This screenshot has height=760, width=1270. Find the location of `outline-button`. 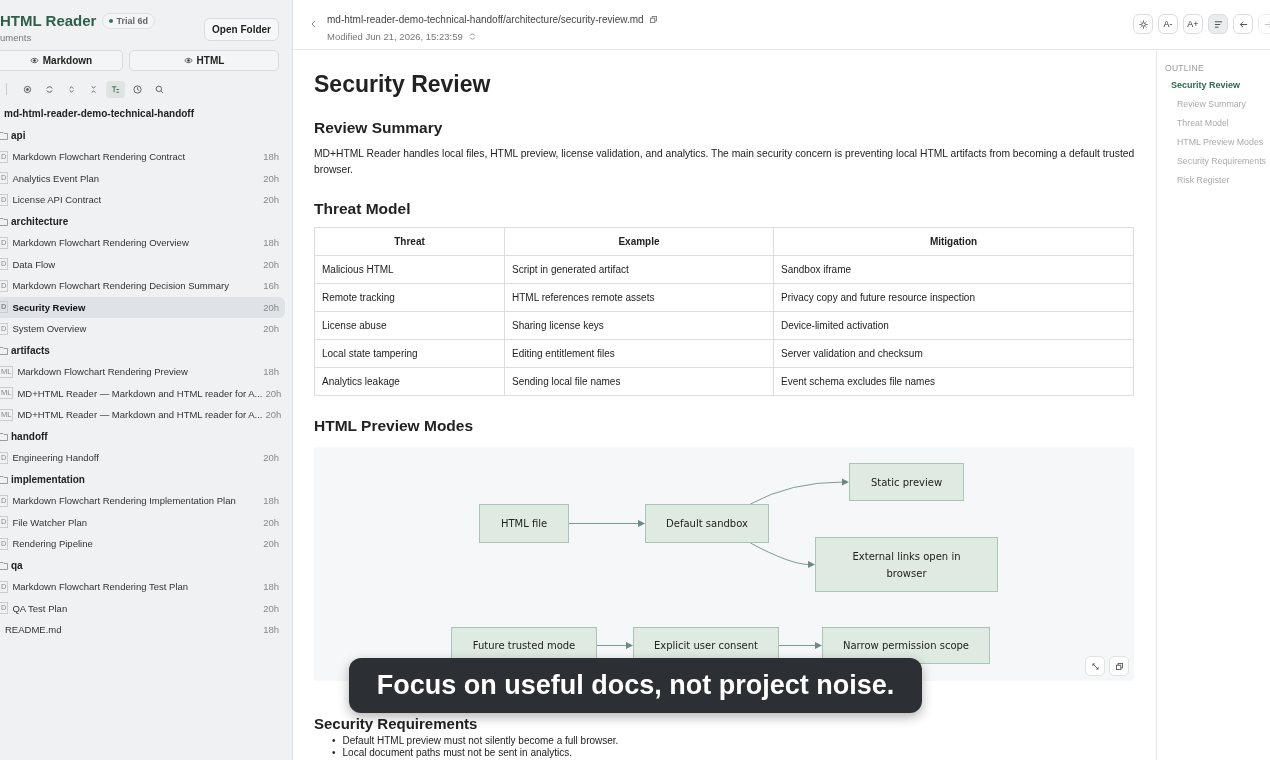

outline-button is located at coordinates (1218, 24).